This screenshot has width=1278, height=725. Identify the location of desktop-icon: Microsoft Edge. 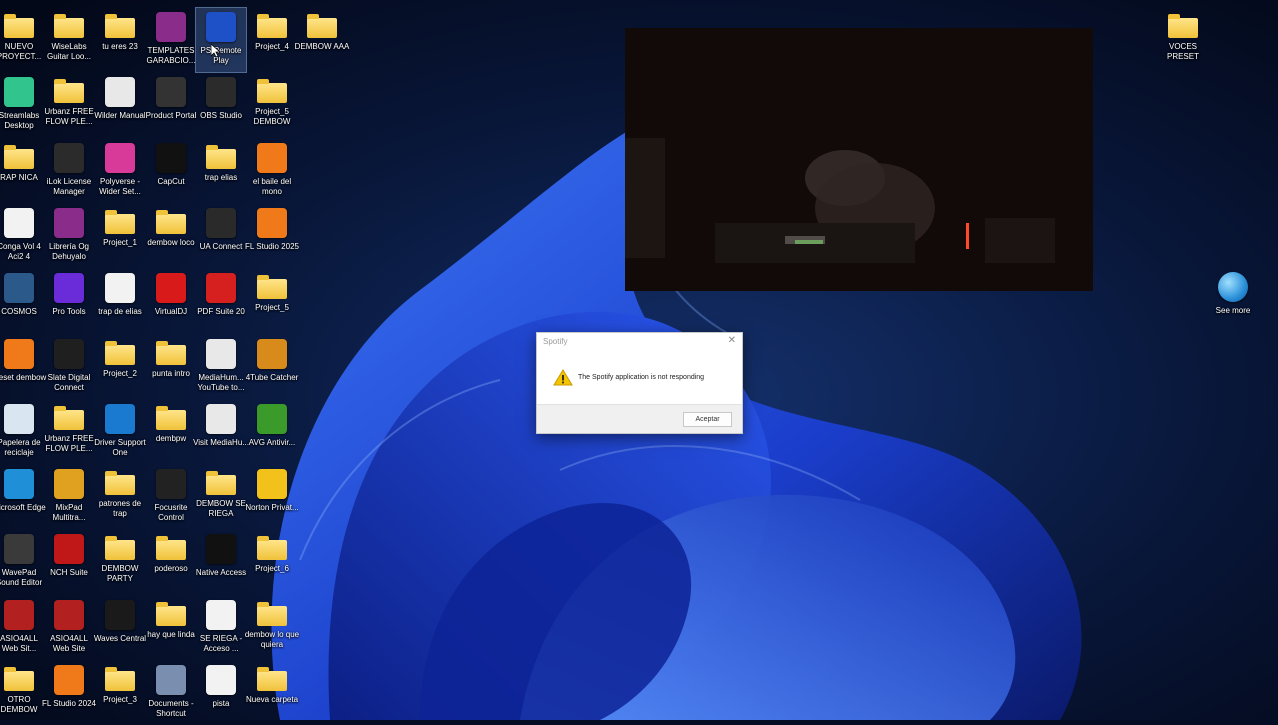
(23, 497).